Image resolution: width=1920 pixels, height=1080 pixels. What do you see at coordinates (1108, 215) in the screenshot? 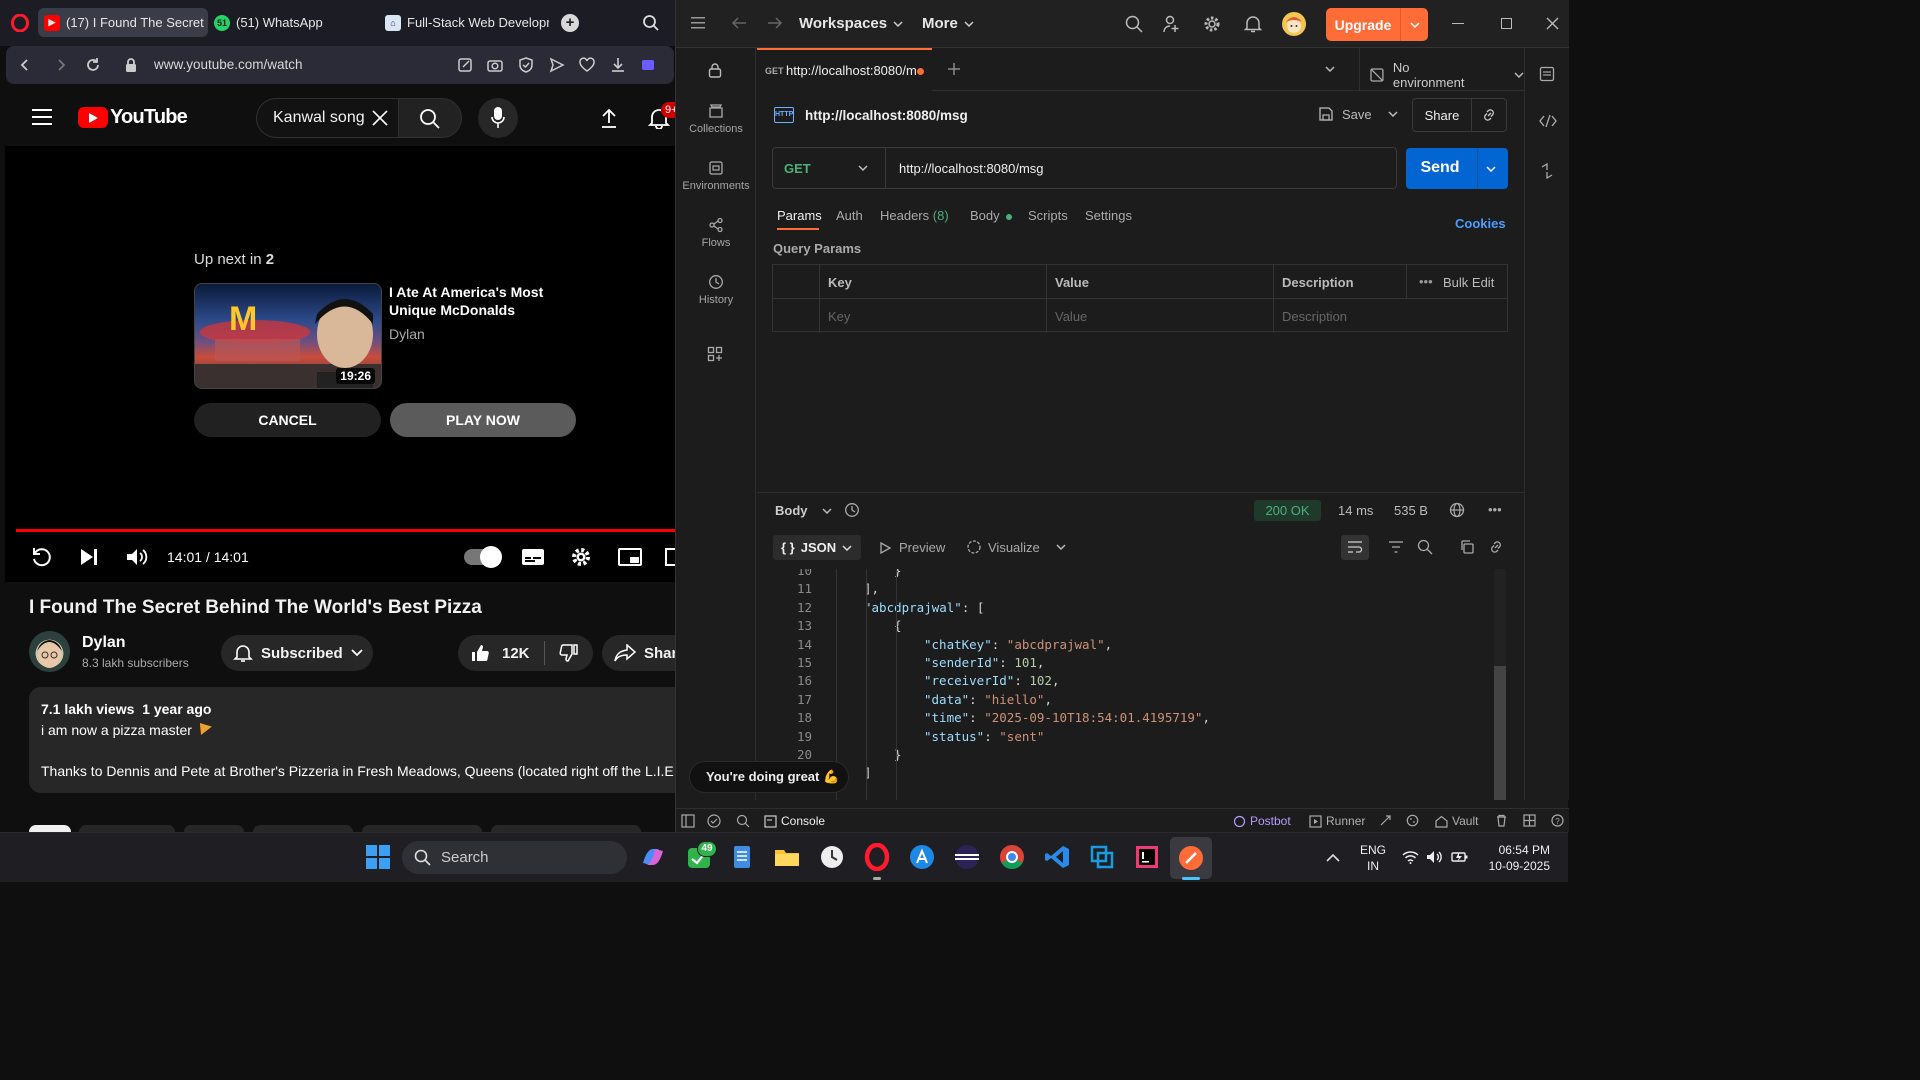
I see `tab-settings: Settings` at bounding box center [1108, 215].